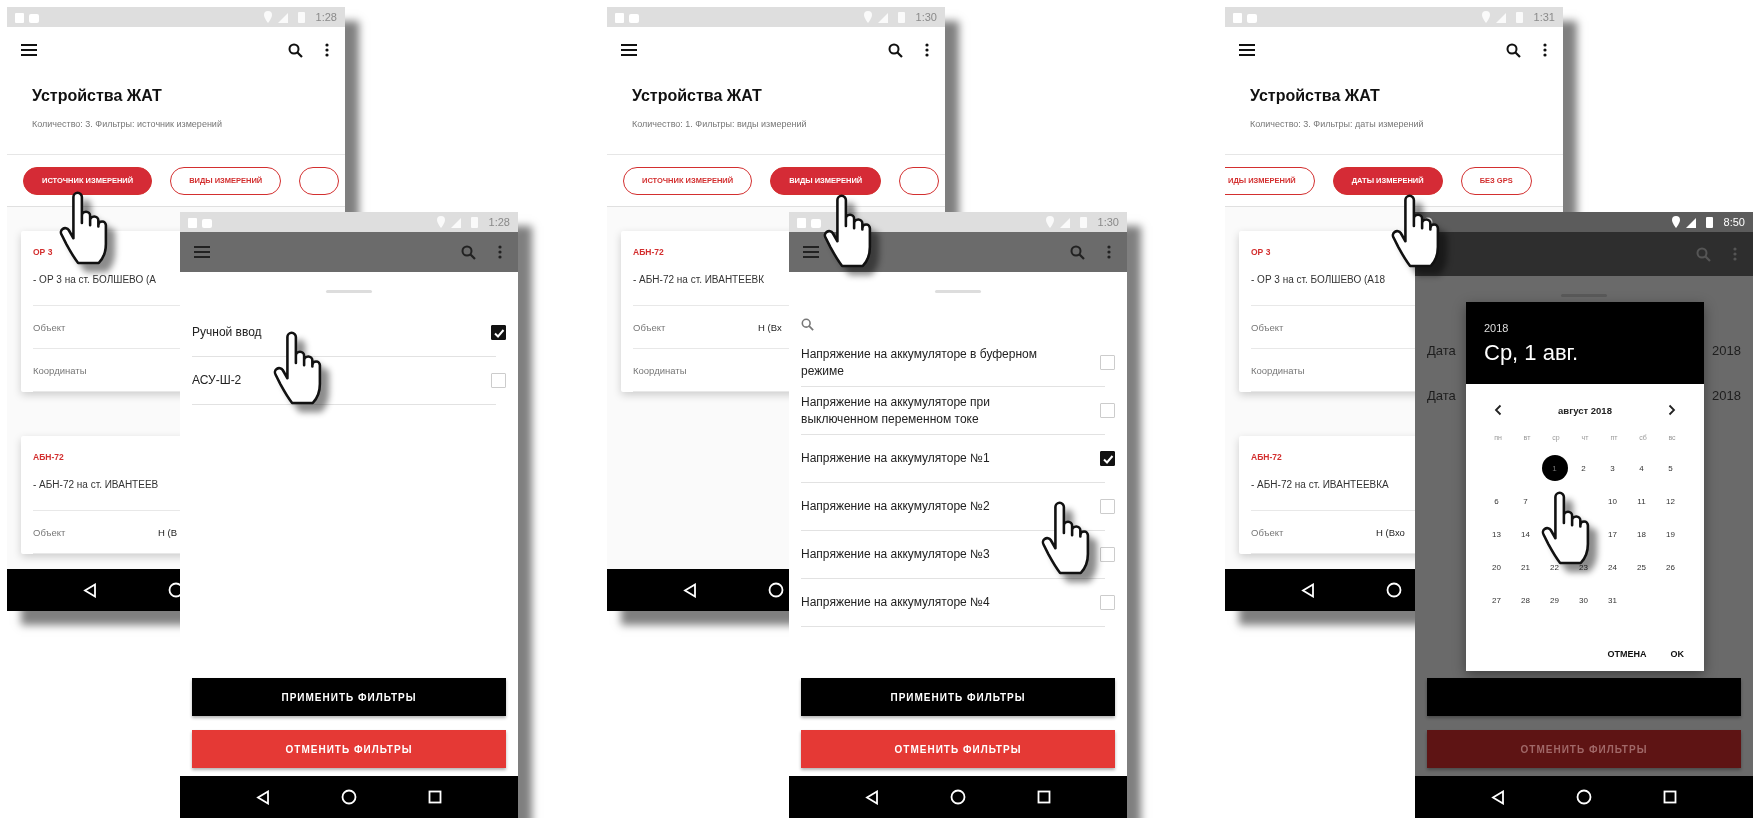 The image size is (1753, 818). I want to click on page-subtitle: Количество: 3. Фильтры: даты измерений, so click(1337, 124).